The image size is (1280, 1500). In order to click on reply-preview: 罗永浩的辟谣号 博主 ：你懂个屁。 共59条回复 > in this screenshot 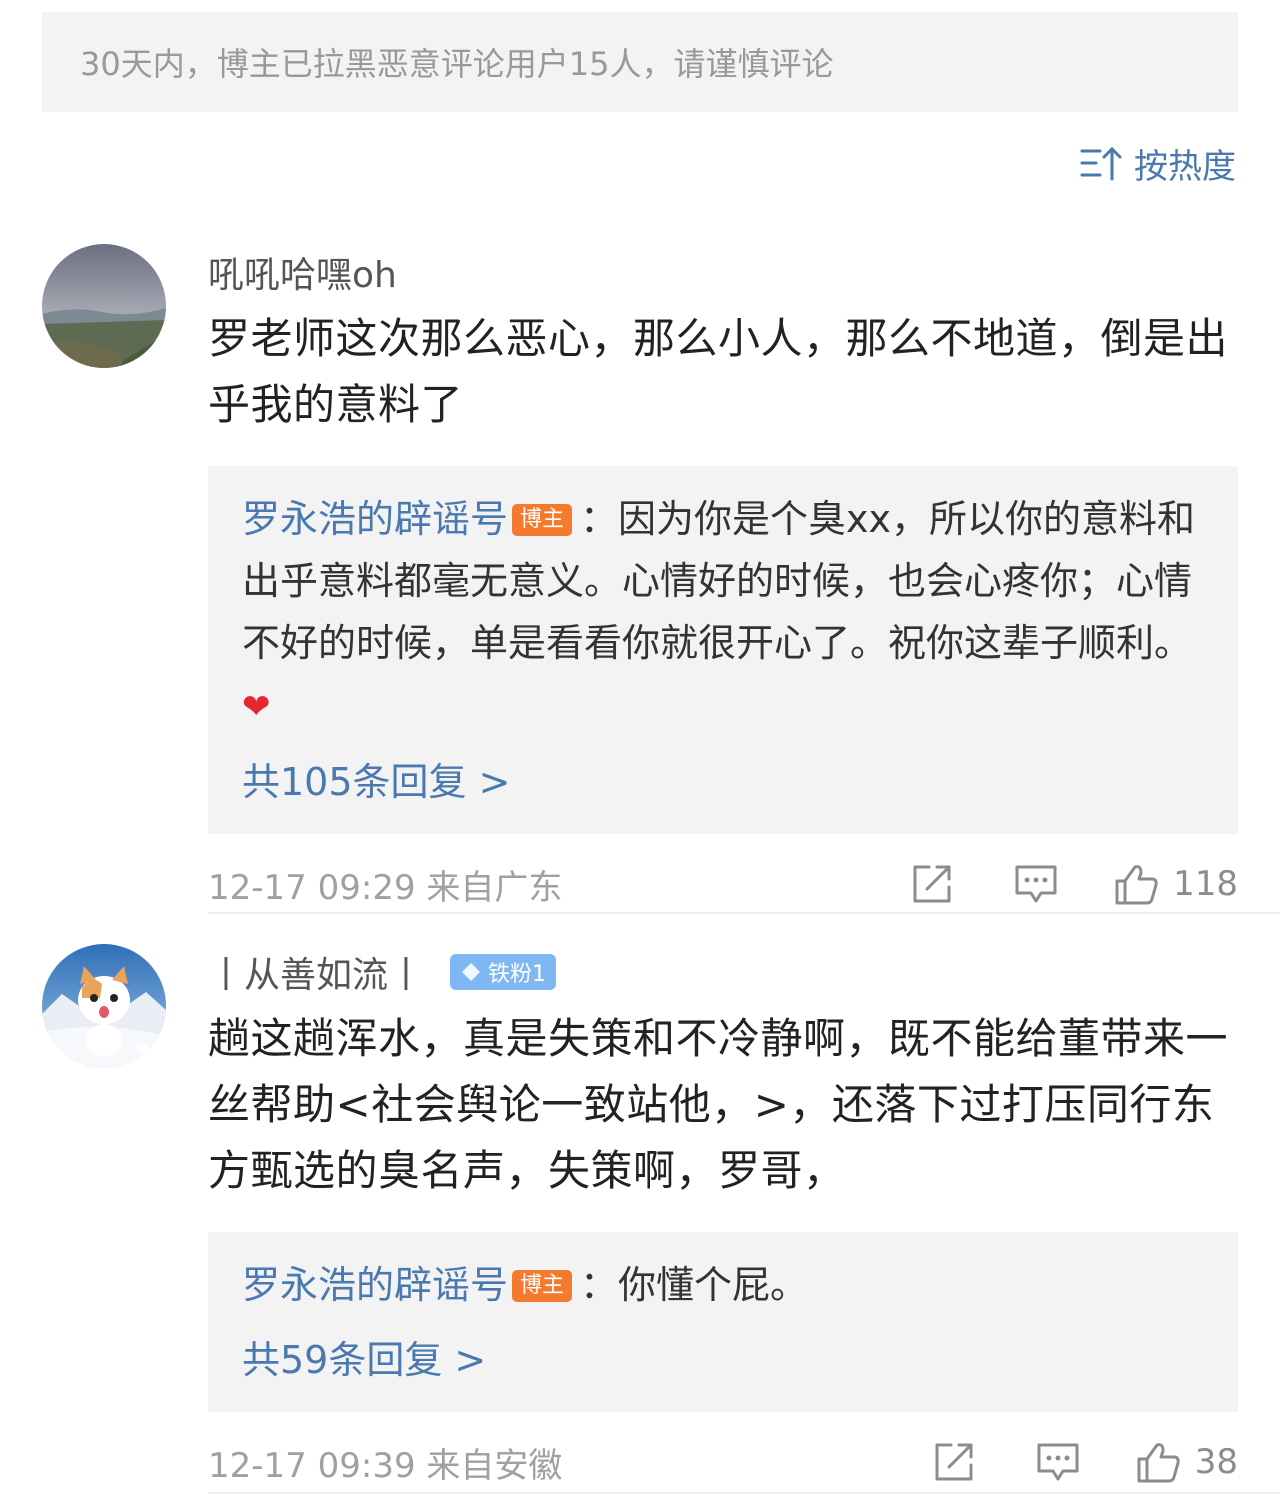, I will do `click(723, 1322)`.